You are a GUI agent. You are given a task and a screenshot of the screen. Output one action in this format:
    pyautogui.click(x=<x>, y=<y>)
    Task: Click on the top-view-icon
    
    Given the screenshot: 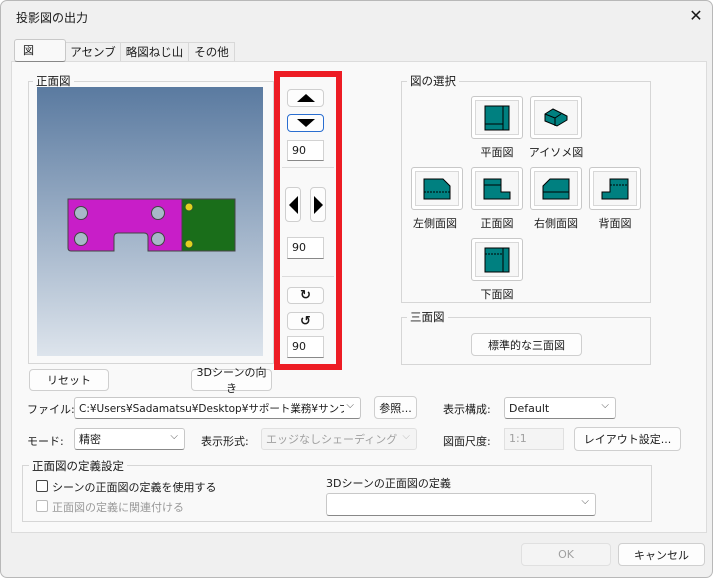 What is the action you would take?
    pyautogui.click(x=497, y=117)
    